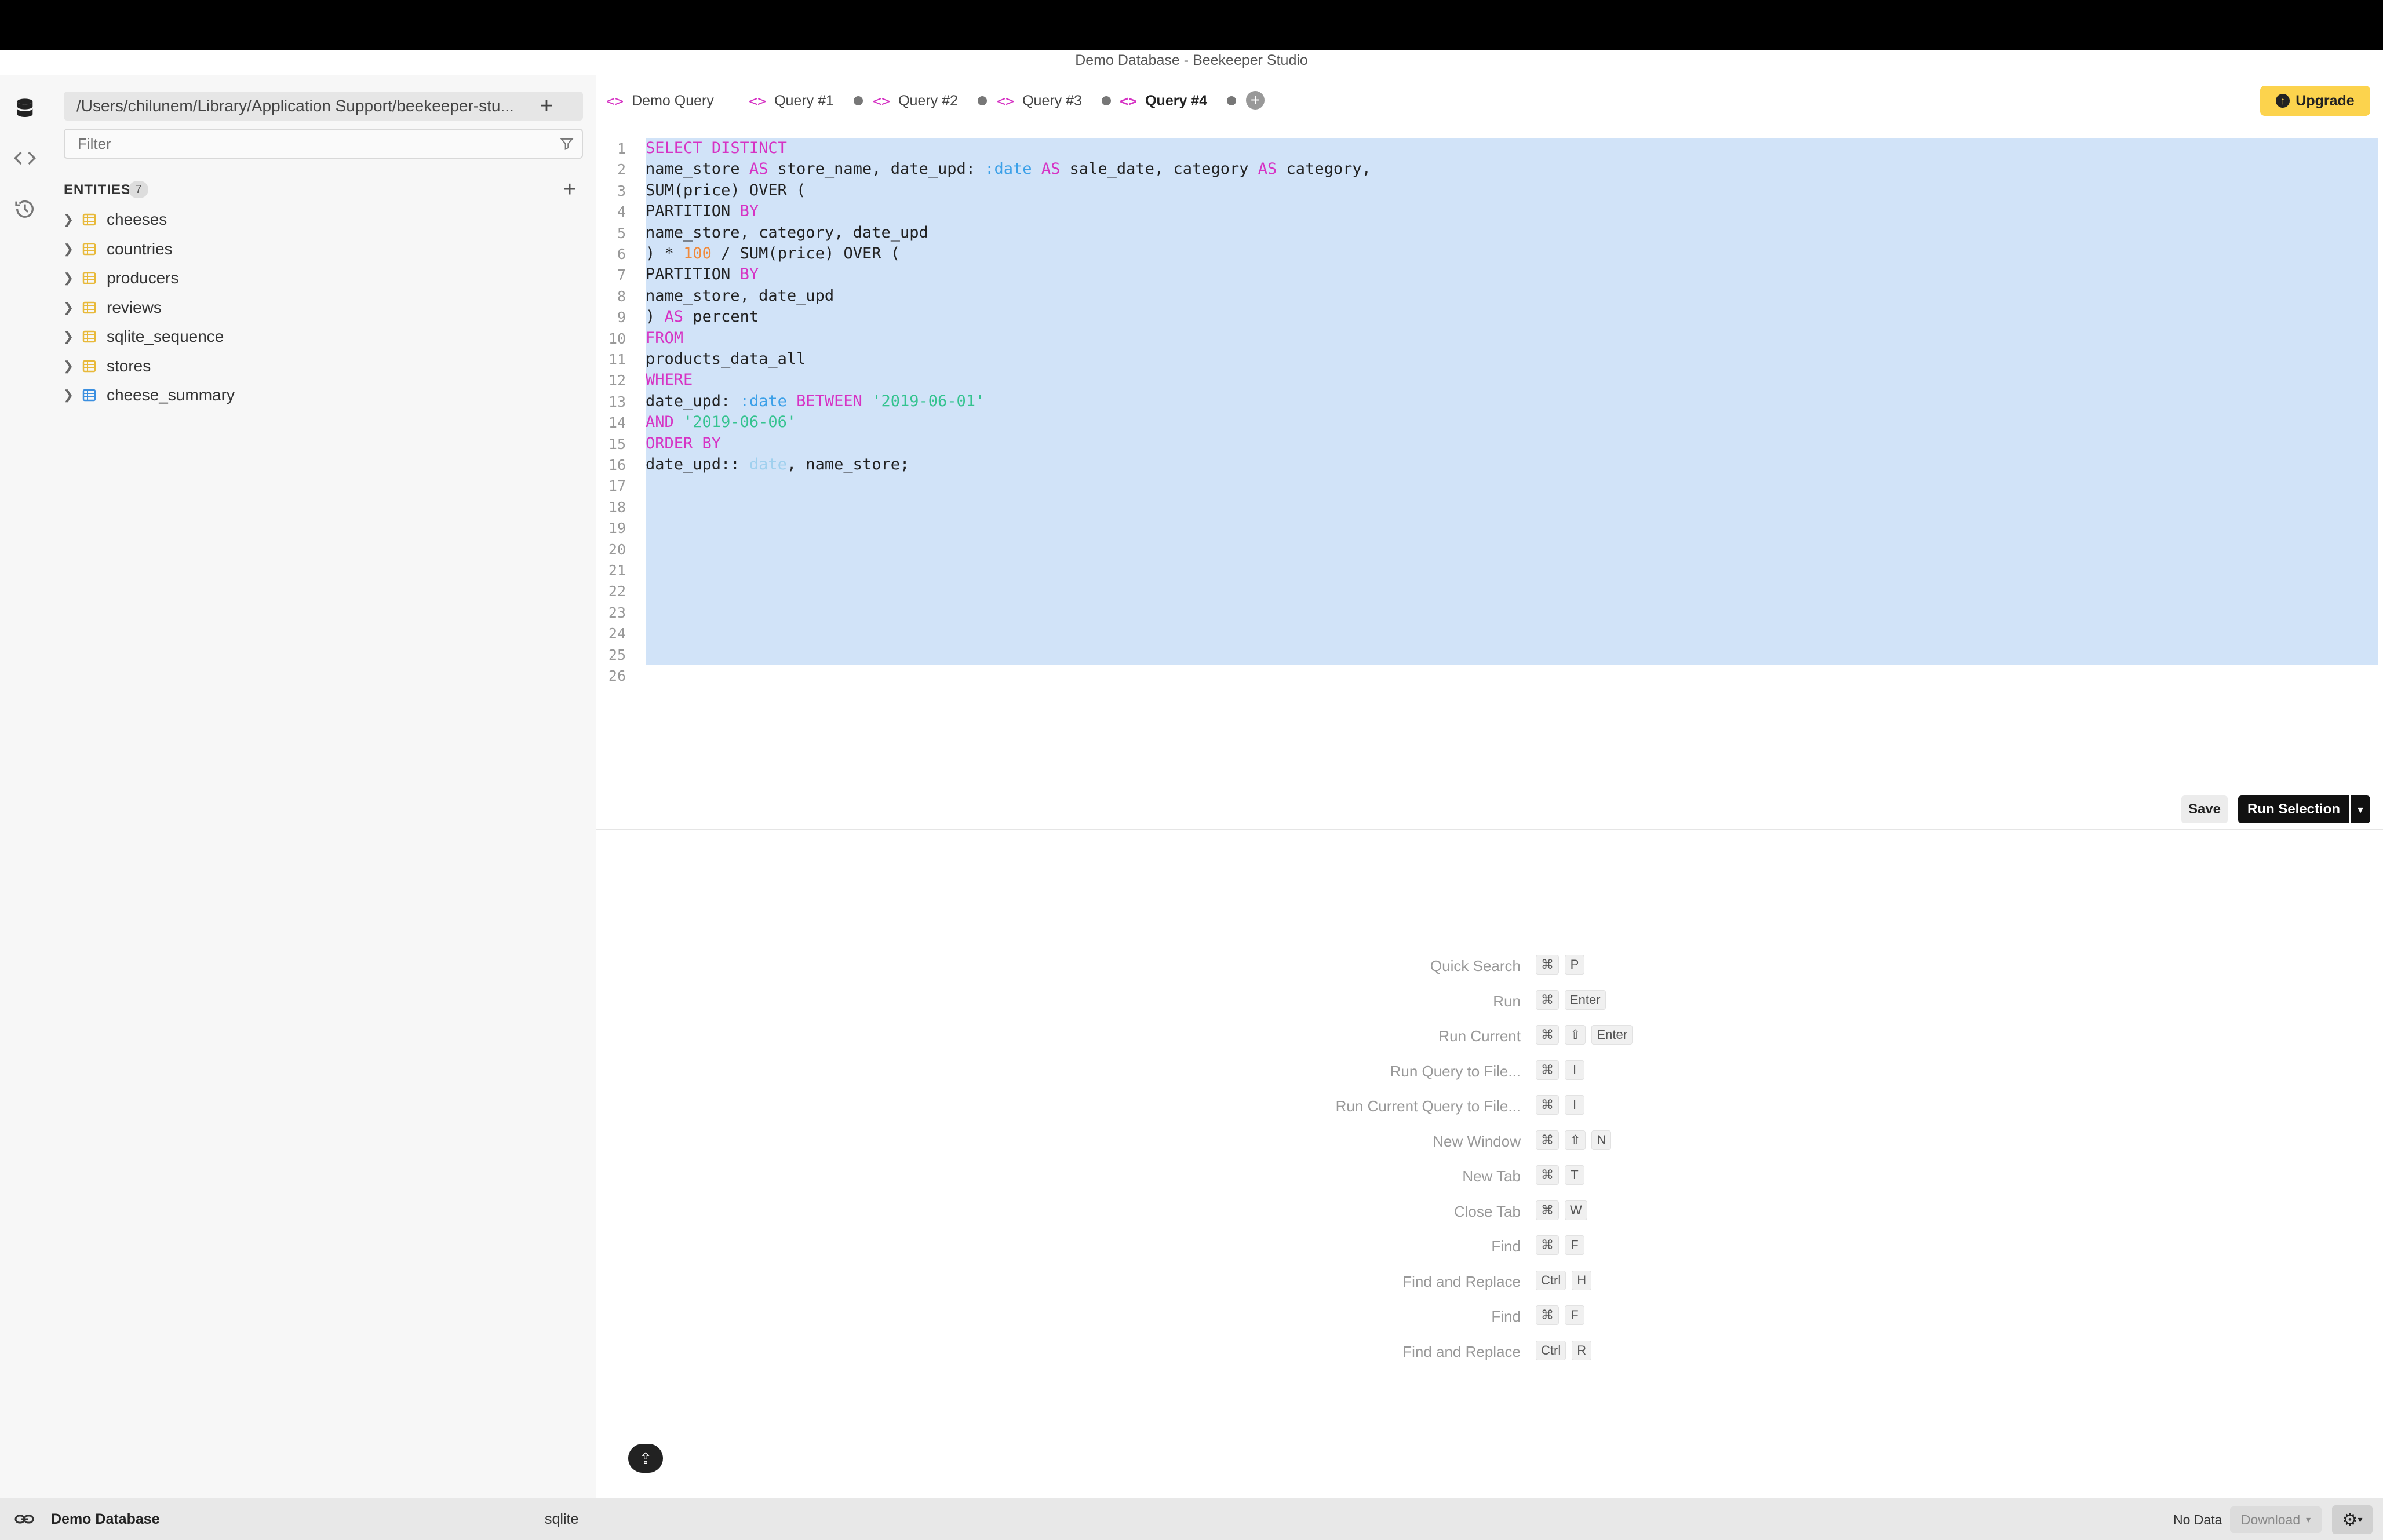  Describe the element at coordinates (617, 465) in the screenshot. I see `line-number: 16` at that location.